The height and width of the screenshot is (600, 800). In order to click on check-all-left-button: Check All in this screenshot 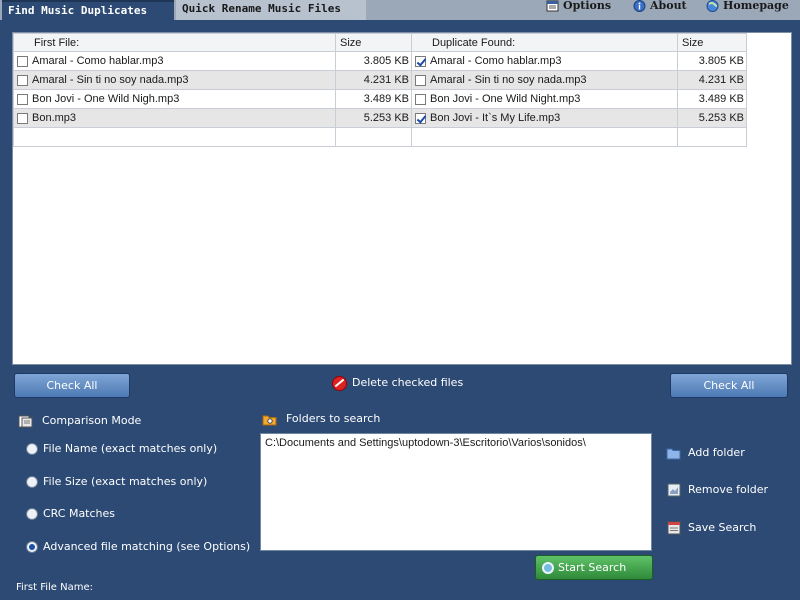, I will do `click(72, 385)`.